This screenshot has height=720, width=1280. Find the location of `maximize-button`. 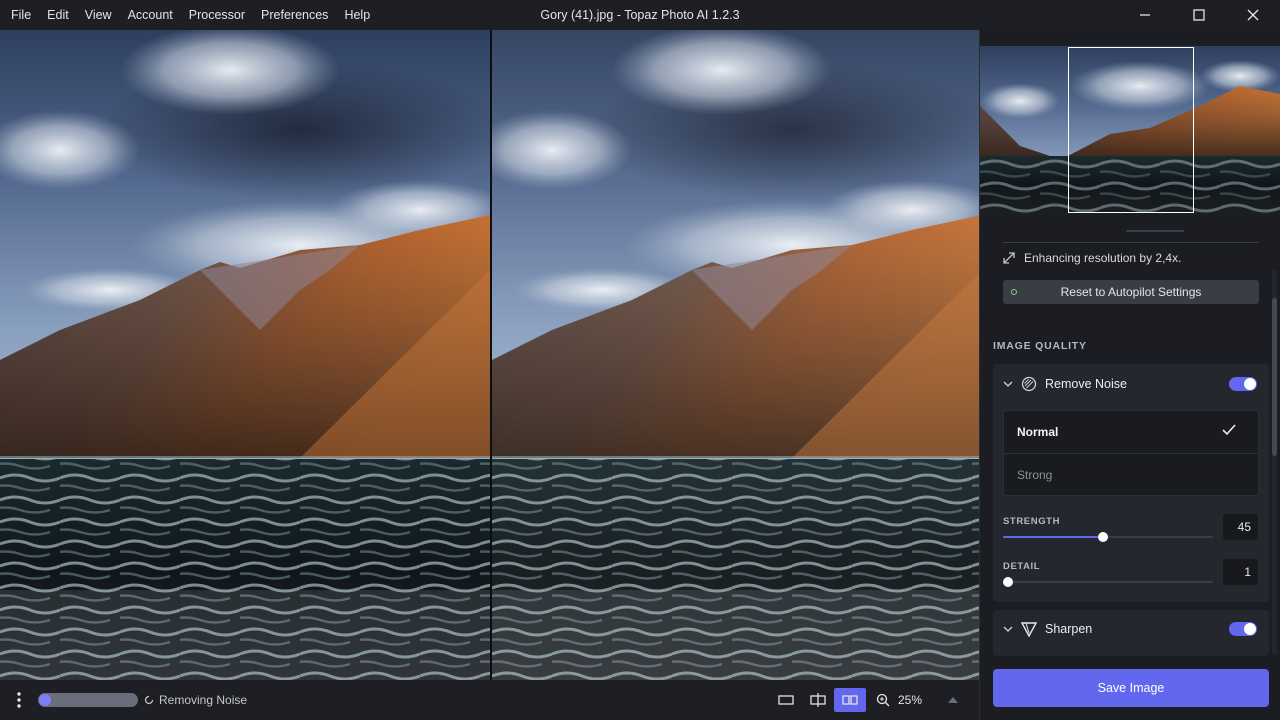

maximize-button is located at coordinates (1199, 15).